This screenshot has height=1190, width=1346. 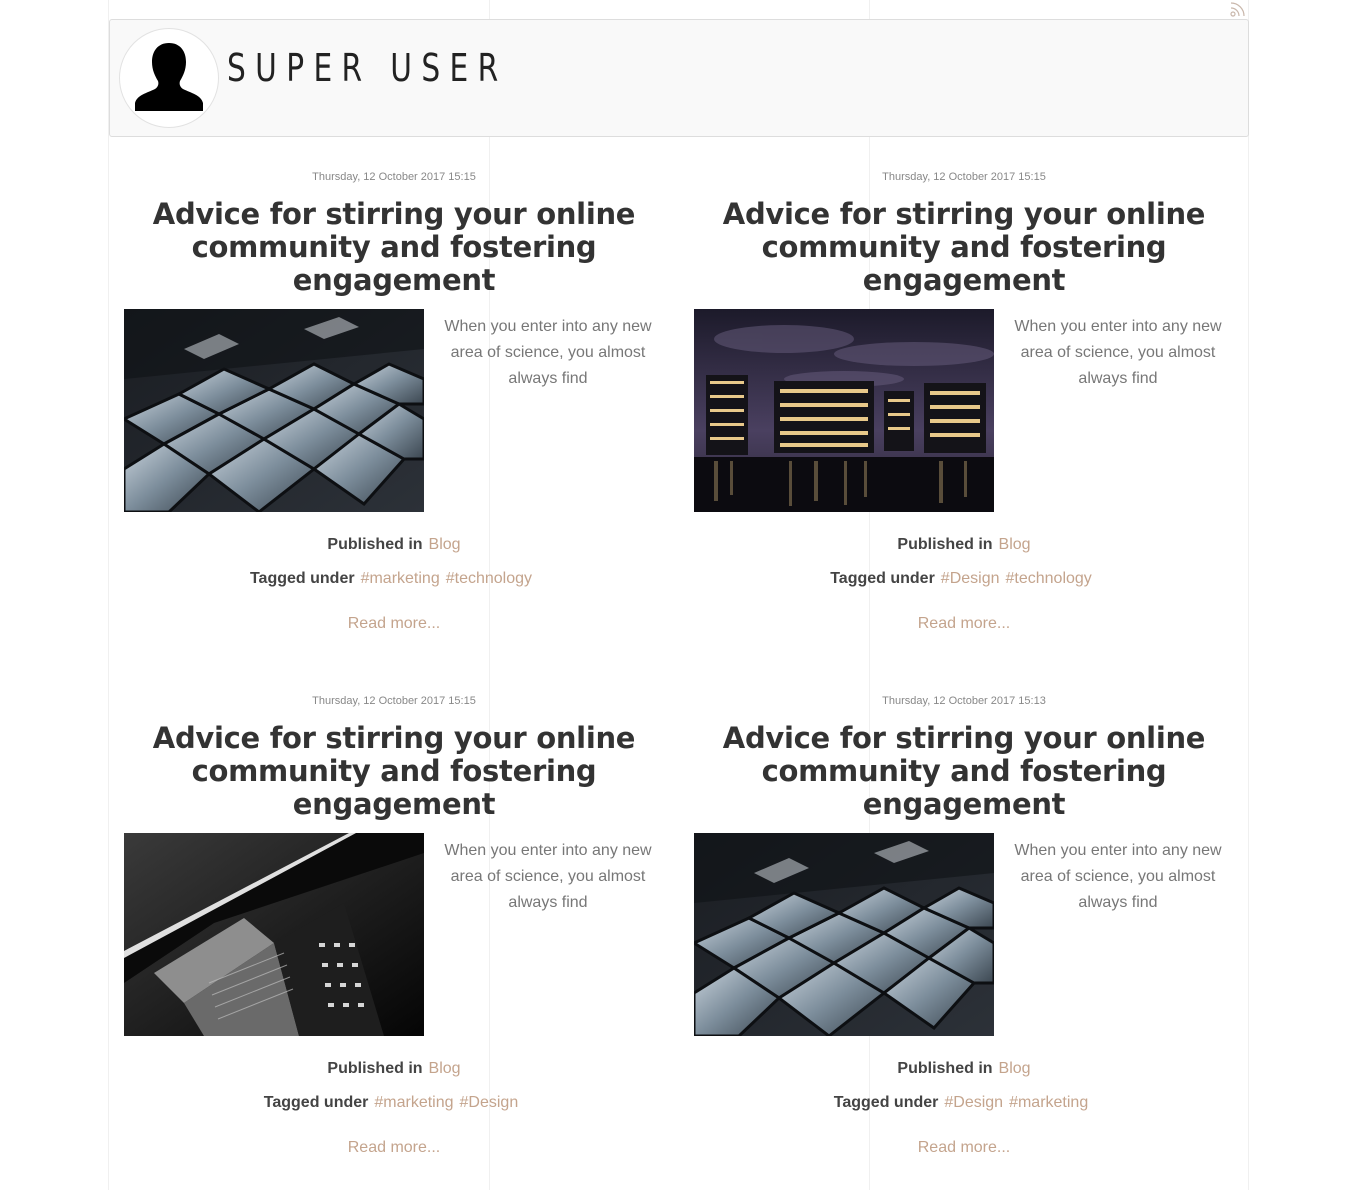 I want to click on article-tags-line: Tagged under #marketing #Design, so click(x=394, y=1103).